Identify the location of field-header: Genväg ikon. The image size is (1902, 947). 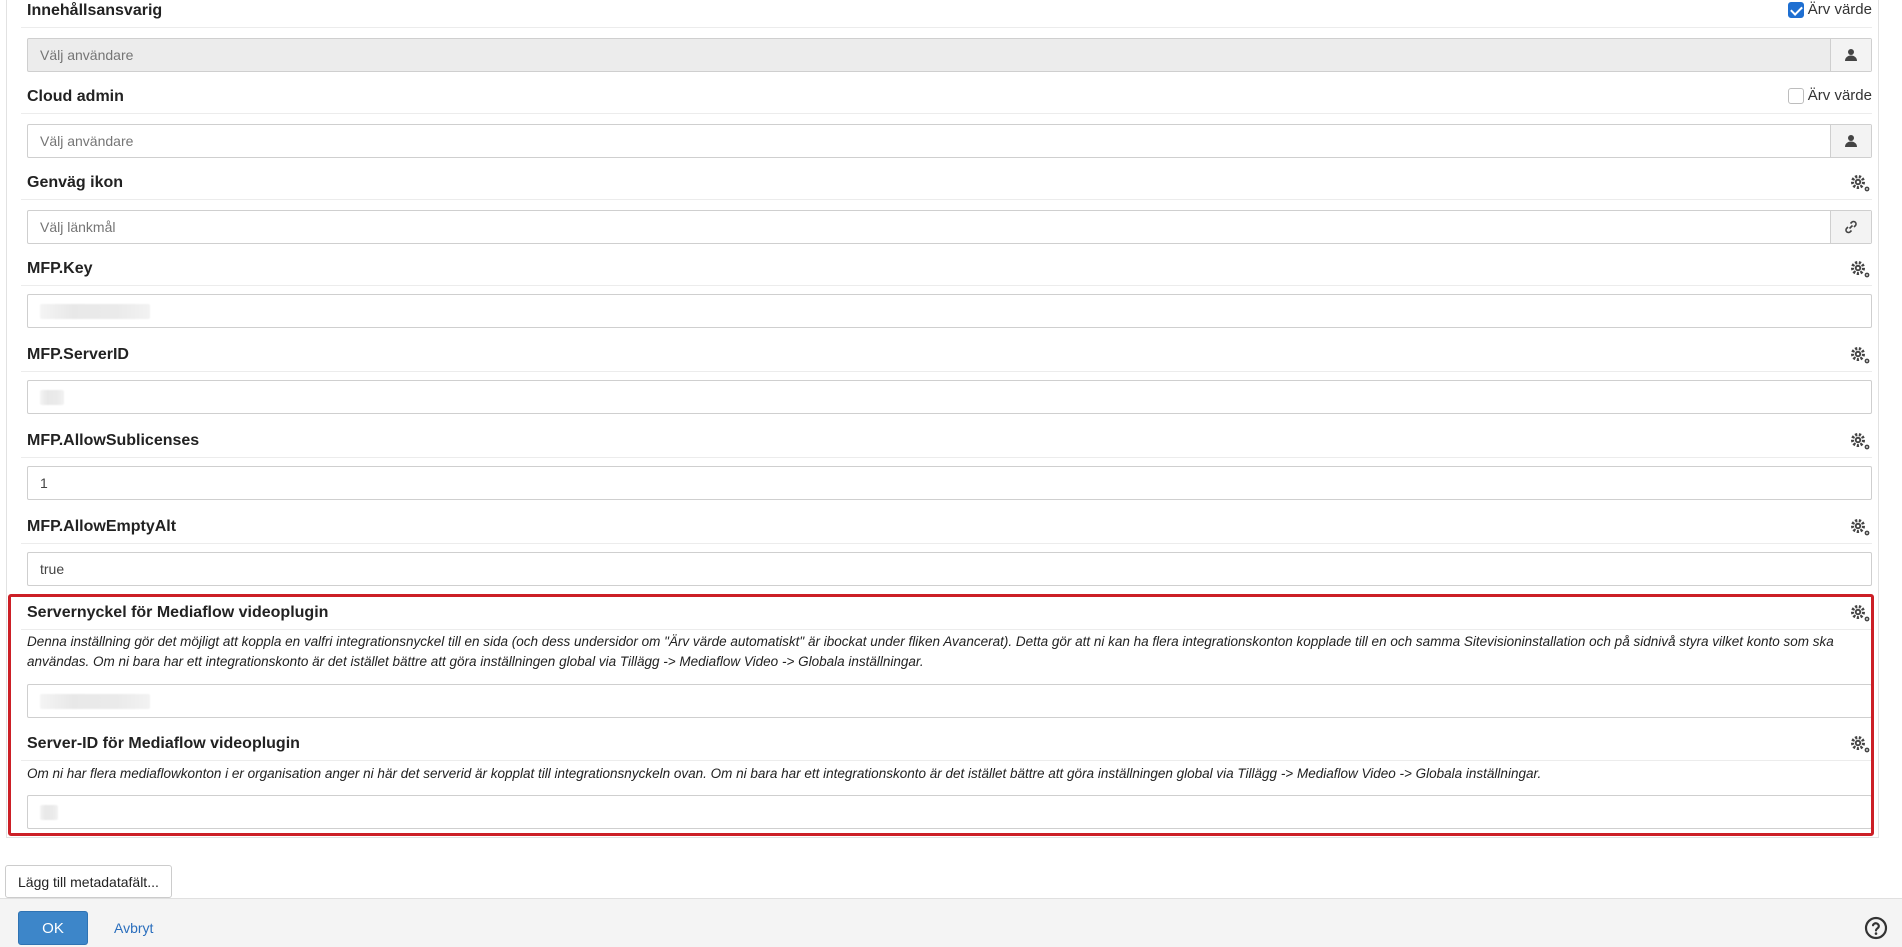
(946, 186).